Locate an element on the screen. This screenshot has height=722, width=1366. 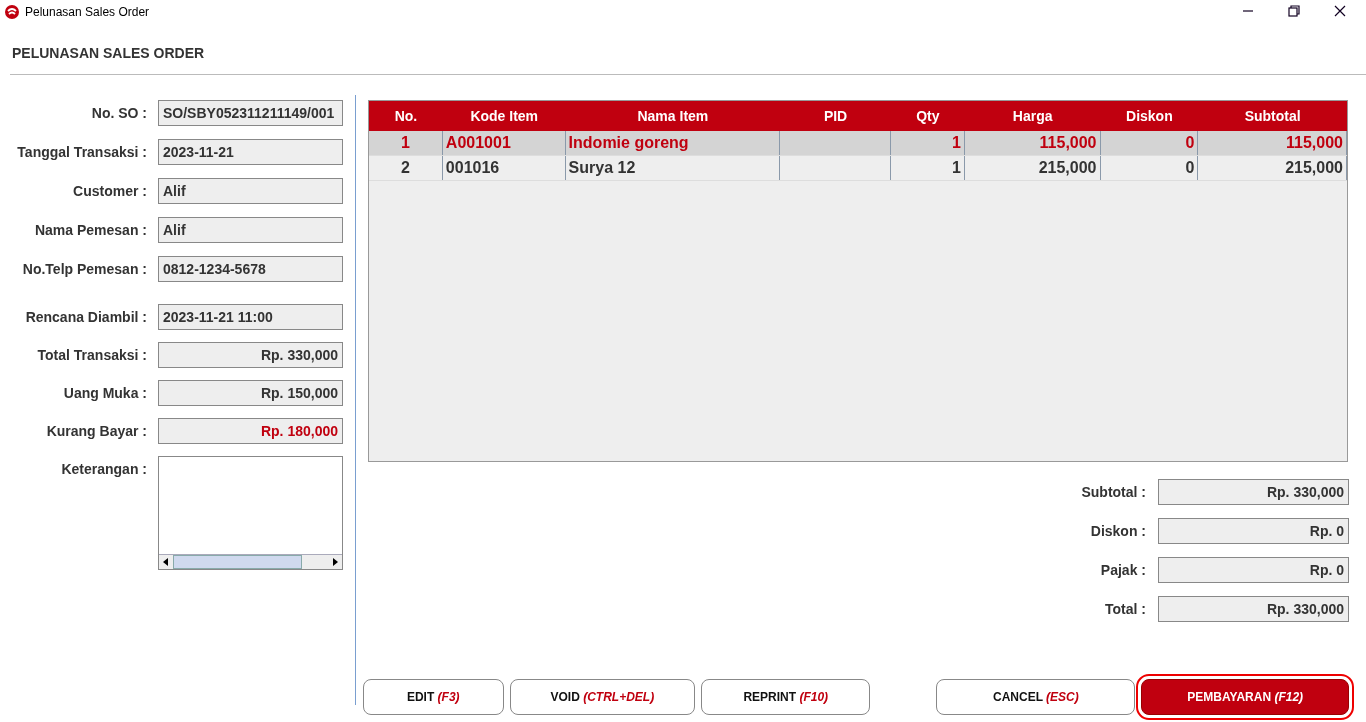
field-label: Rencana Diambil : is located at coordinates (85, 316).